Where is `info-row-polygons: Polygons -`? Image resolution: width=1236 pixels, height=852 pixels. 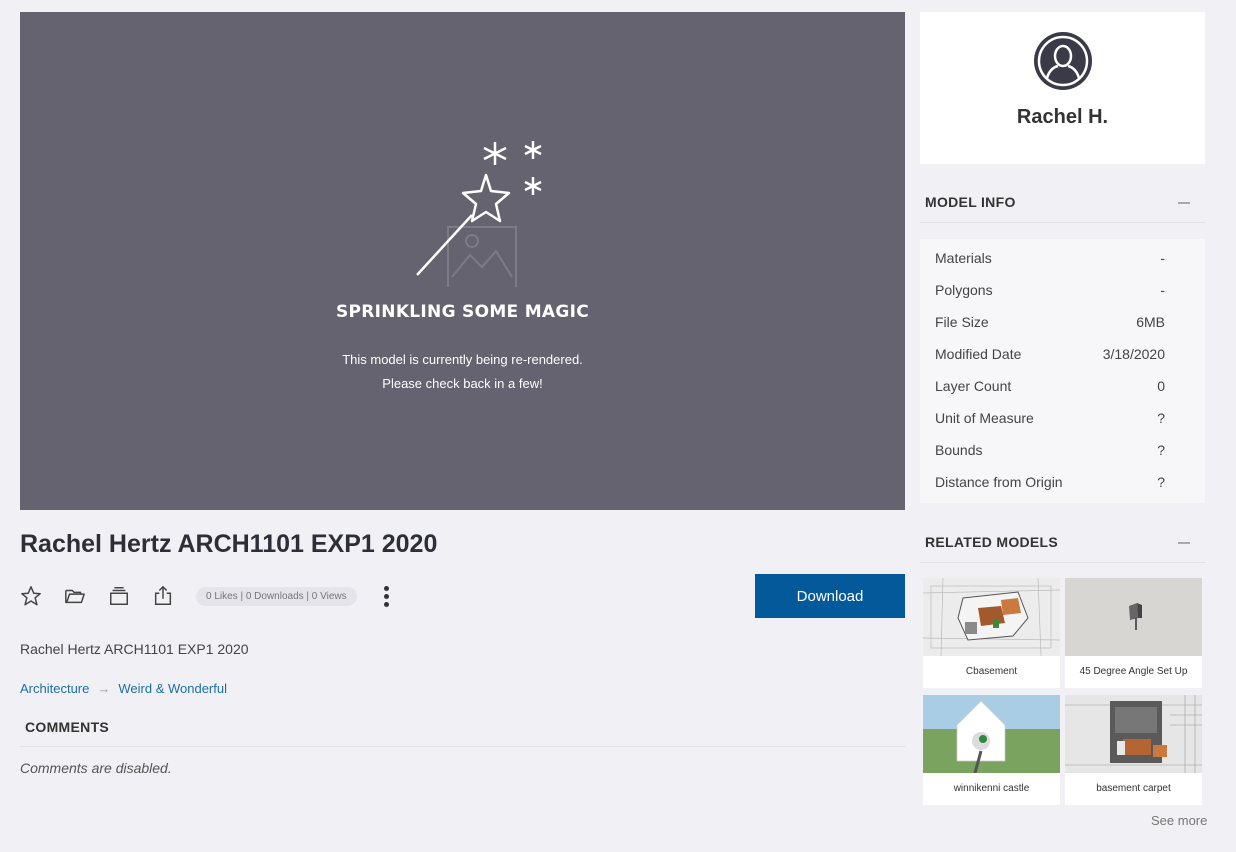
info-row-polygons: Polygons - is located at coordinates (1050, 290).